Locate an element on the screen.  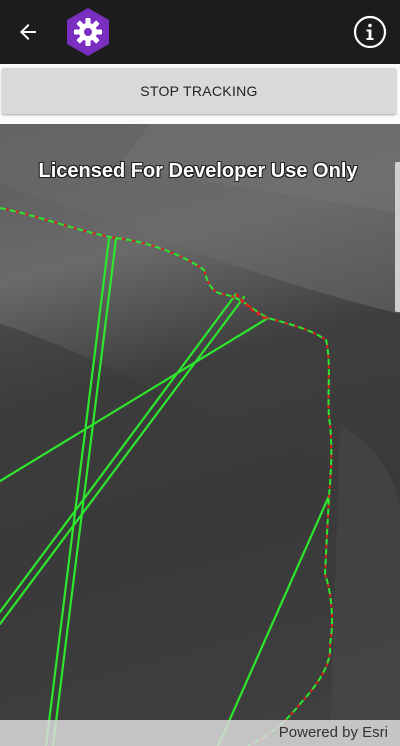
info-button is located at coordinates (370, 32).